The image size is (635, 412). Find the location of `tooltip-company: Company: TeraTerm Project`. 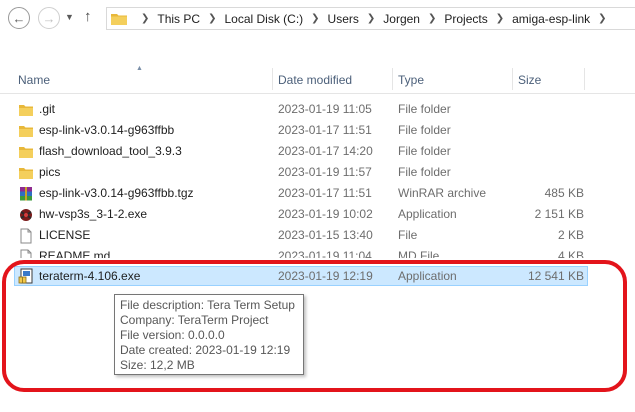

tooltip-company: Company: TeraTerm Project is located at coordinates (194, 320).